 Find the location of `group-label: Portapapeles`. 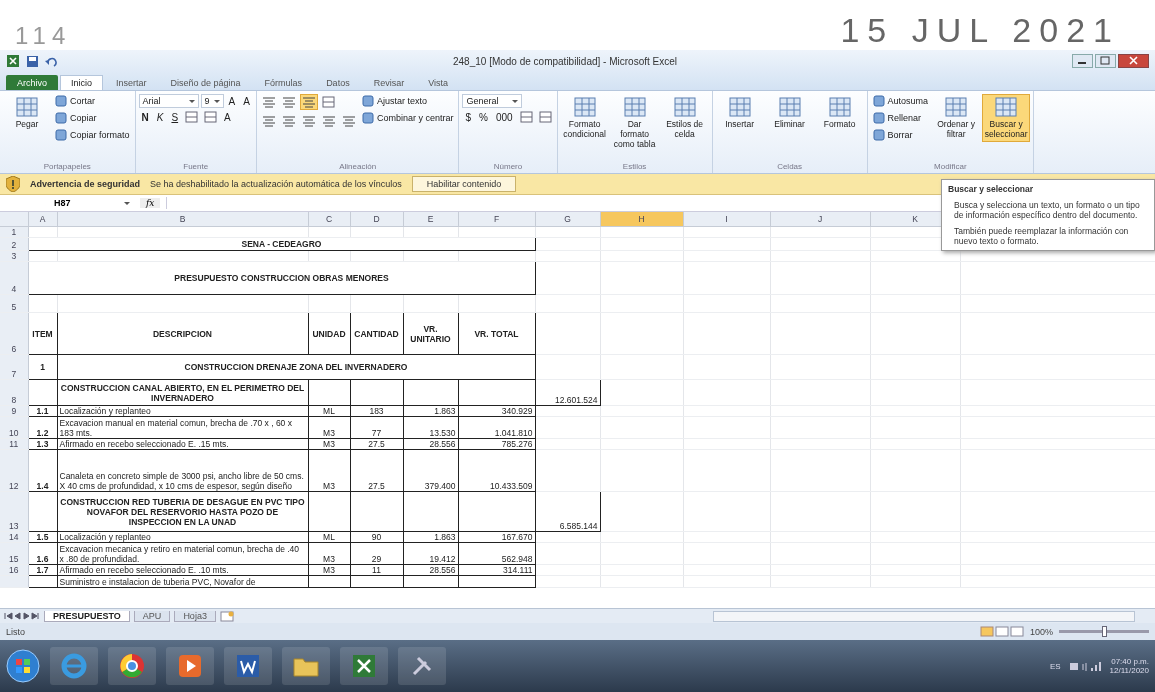

group-label: Portapapeles is located at coordinates (67, 167).